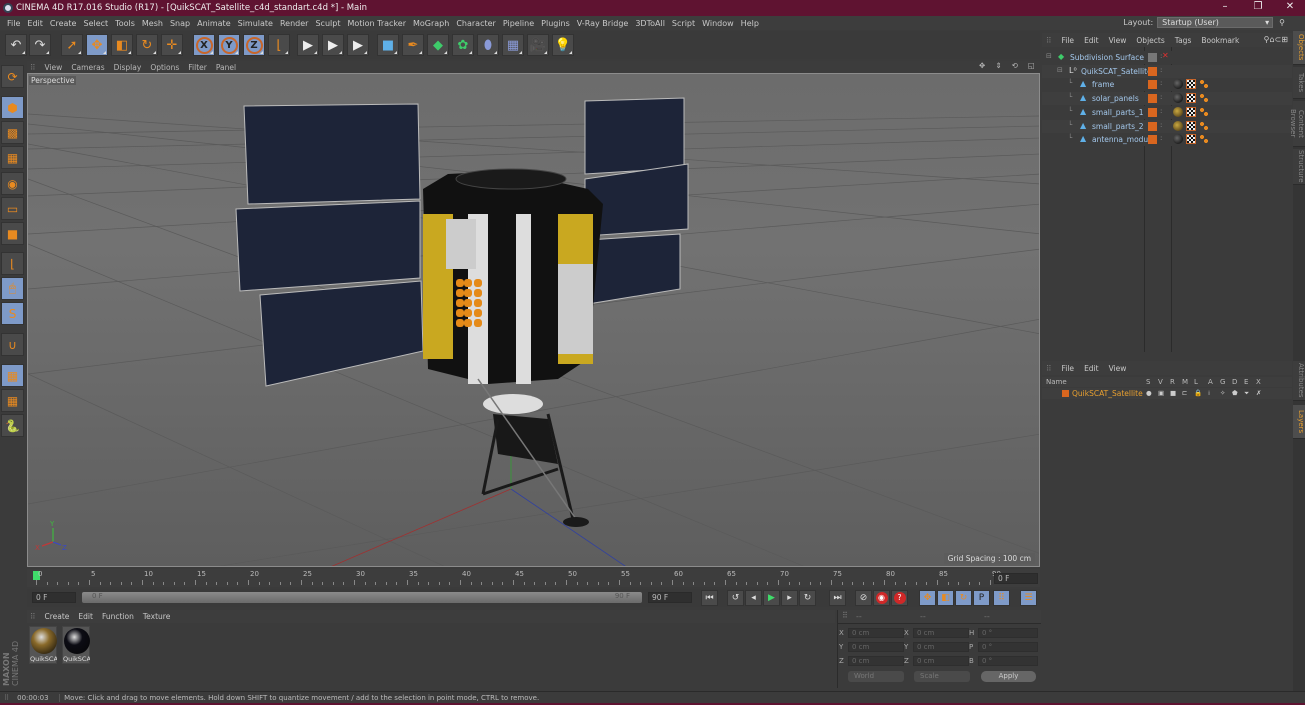  What do you see at coordinates (1107, 57) in the screenshot?
I see `object-name: Subdivision Surface` at bounding box center [1107, 57].